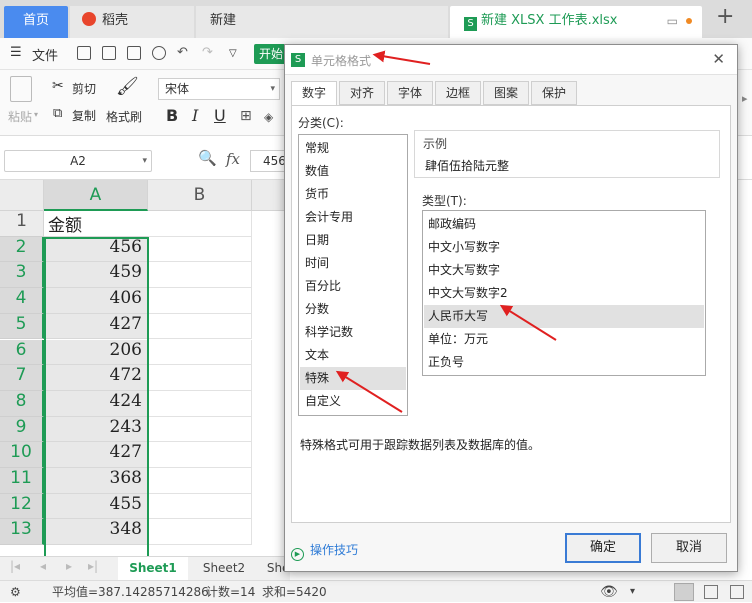 The image size is (752, 603). Describe the element at coordinates (78, 161) in the screenshot. I see `name-box: A2 ▾` at that location.